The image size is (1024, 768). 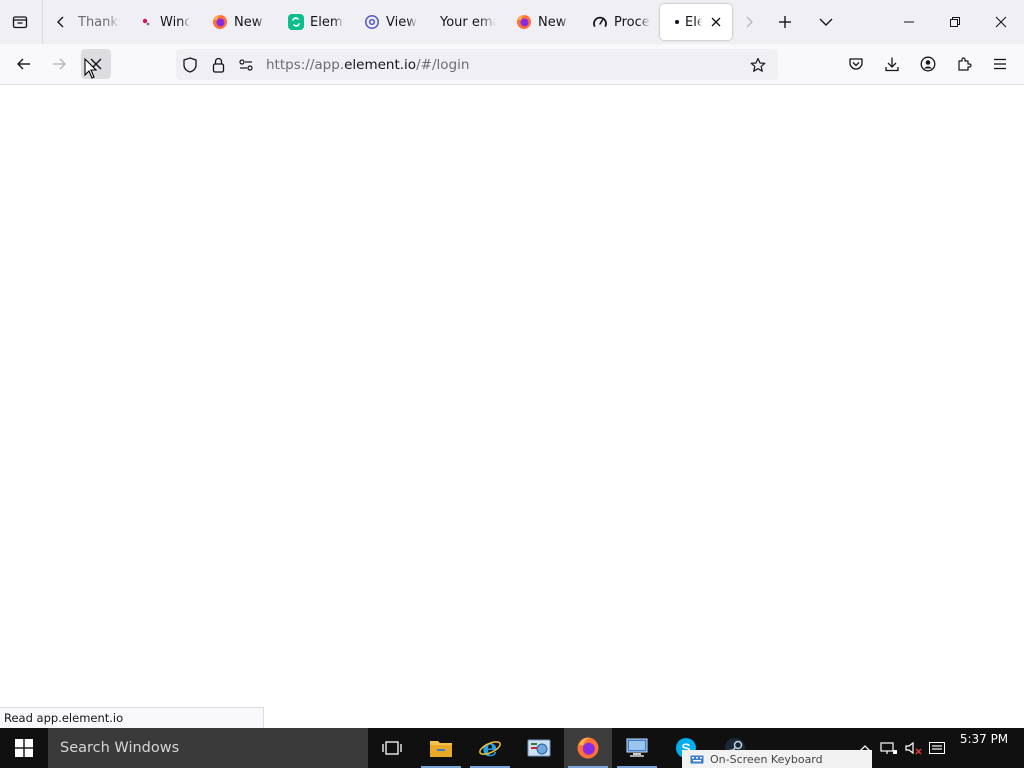 I want to click on on-screen-keyboard-preview: On-Screen Keyboard, so click(x=777, y=759).